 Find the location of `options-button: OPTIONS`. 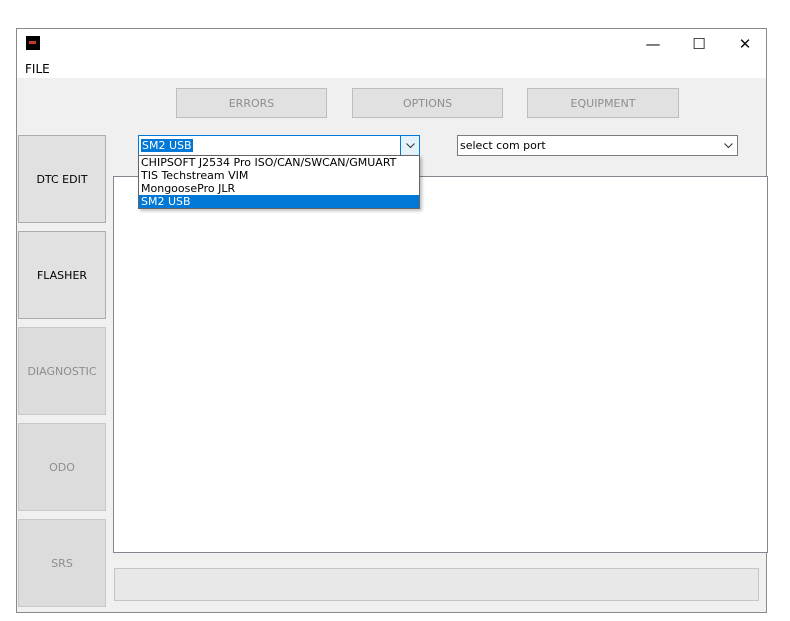

options-button: OPTIONS is located at coordinates (427, 103).